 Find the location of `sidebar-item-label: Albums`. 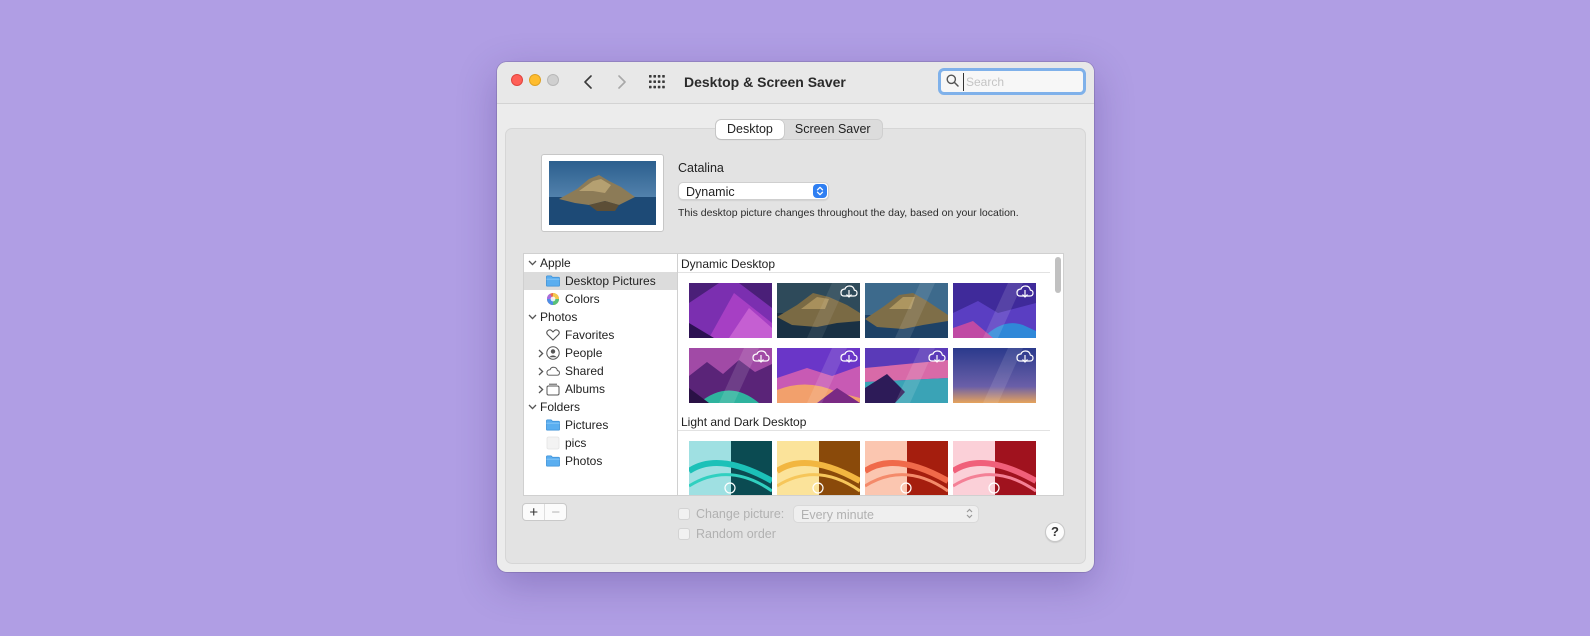

sidebar-item-label: Albums is located at coordinates (585, 389).